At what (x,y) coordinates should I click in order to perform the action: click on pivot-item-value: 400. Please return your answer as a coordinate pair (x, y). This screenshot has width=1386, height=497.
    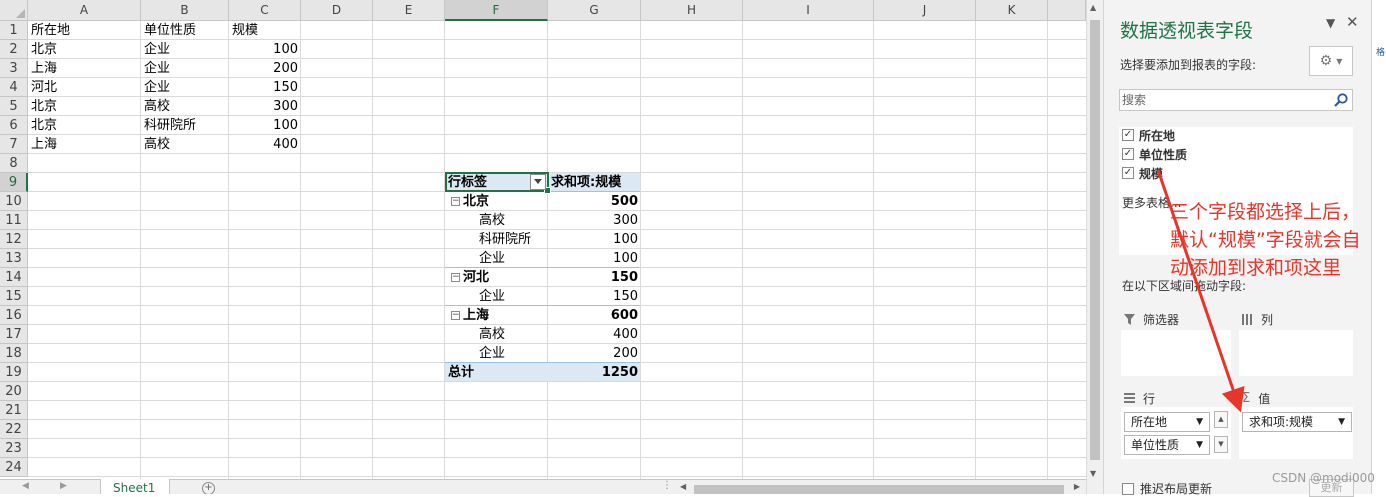
    Looking at the image, I should click on (594, 334).